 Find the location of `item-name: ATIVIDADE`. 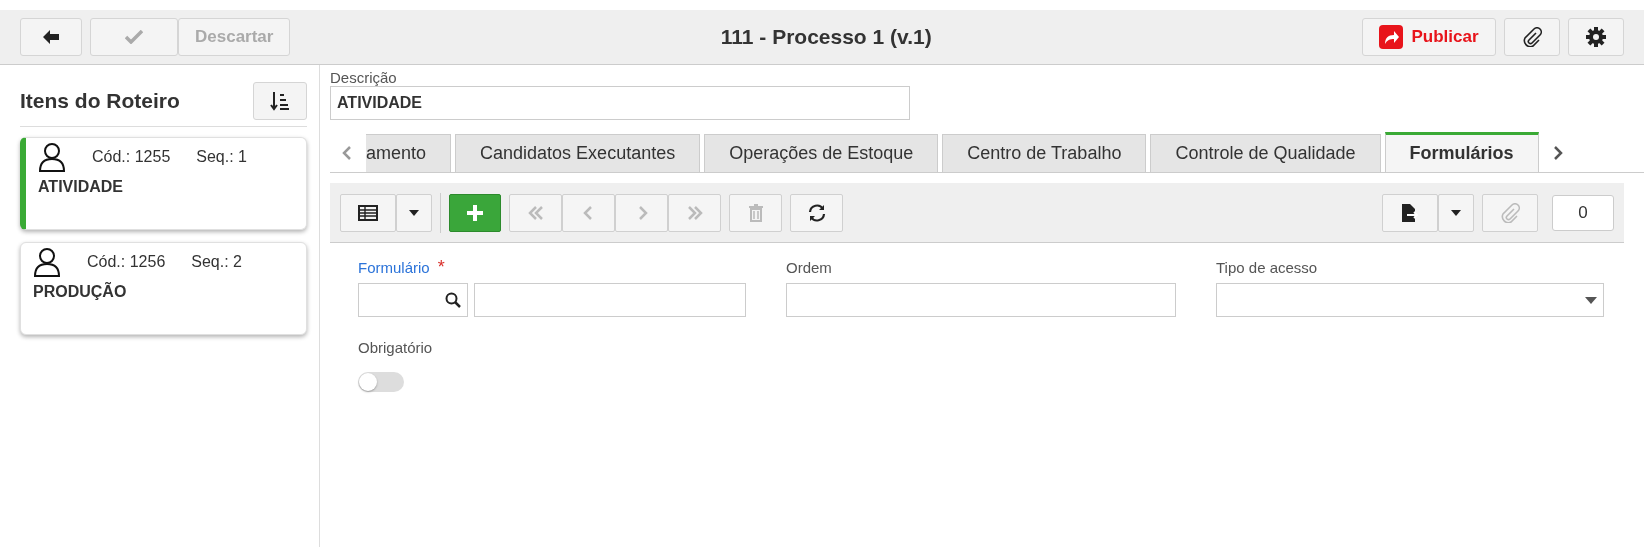

item-name: ATIVIDADE is located at coordinates (81, 187).